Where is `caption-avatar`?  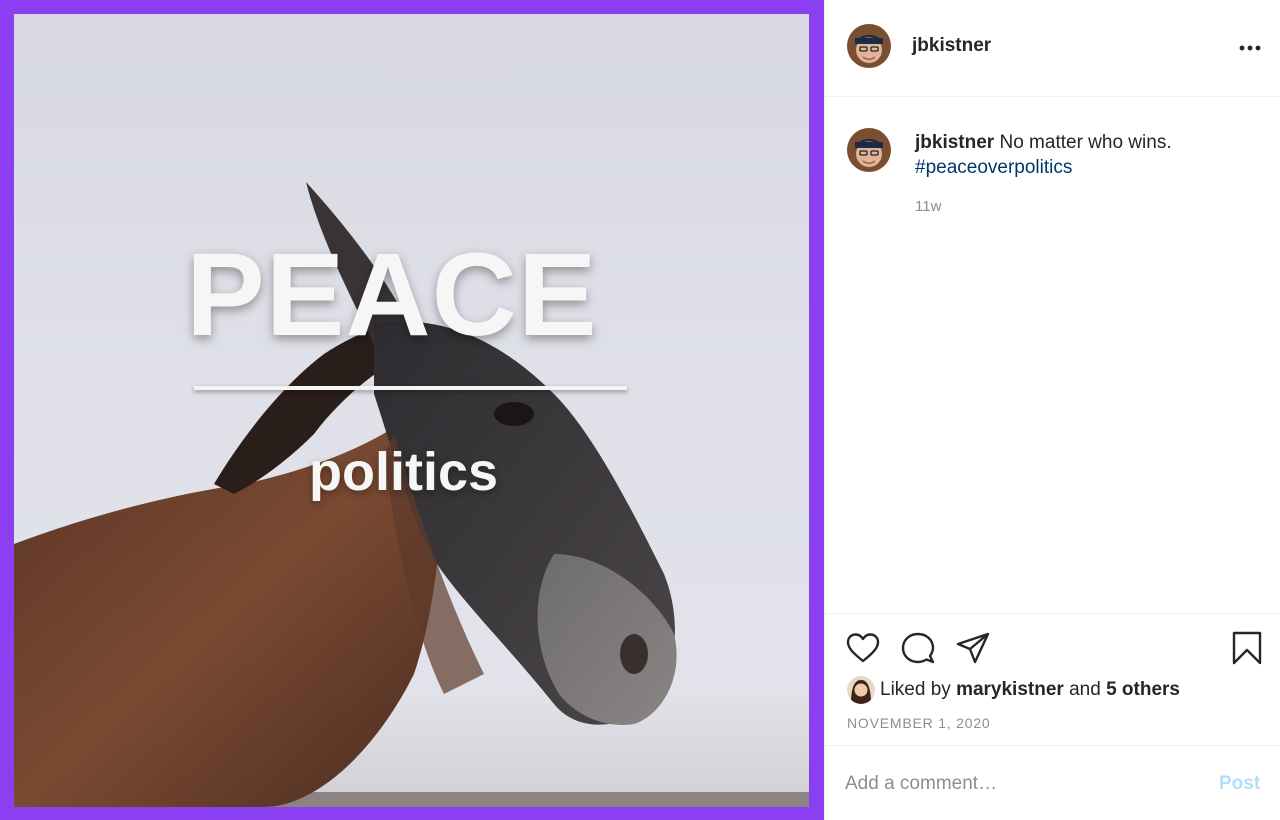
caption-avatar is located at coordinates (869, 150).